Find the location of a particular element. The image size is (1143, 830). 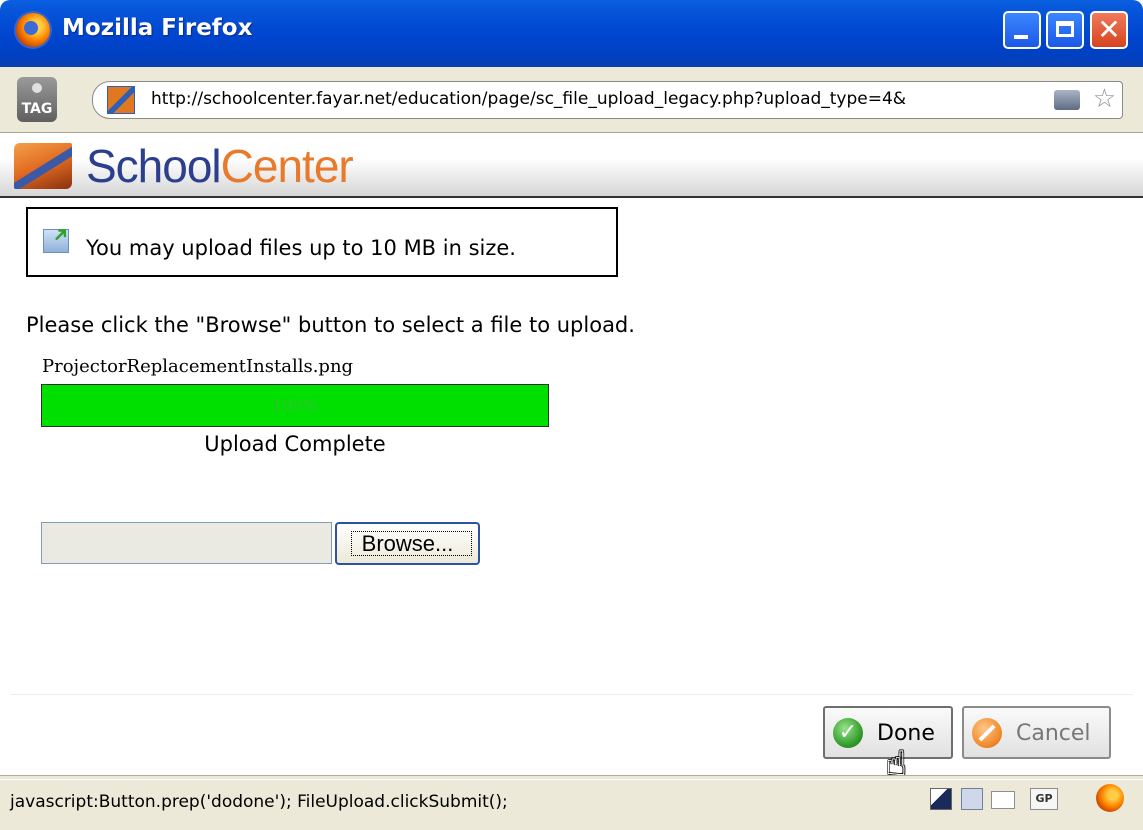

mail-icon is located at coordinates (1003, 800).